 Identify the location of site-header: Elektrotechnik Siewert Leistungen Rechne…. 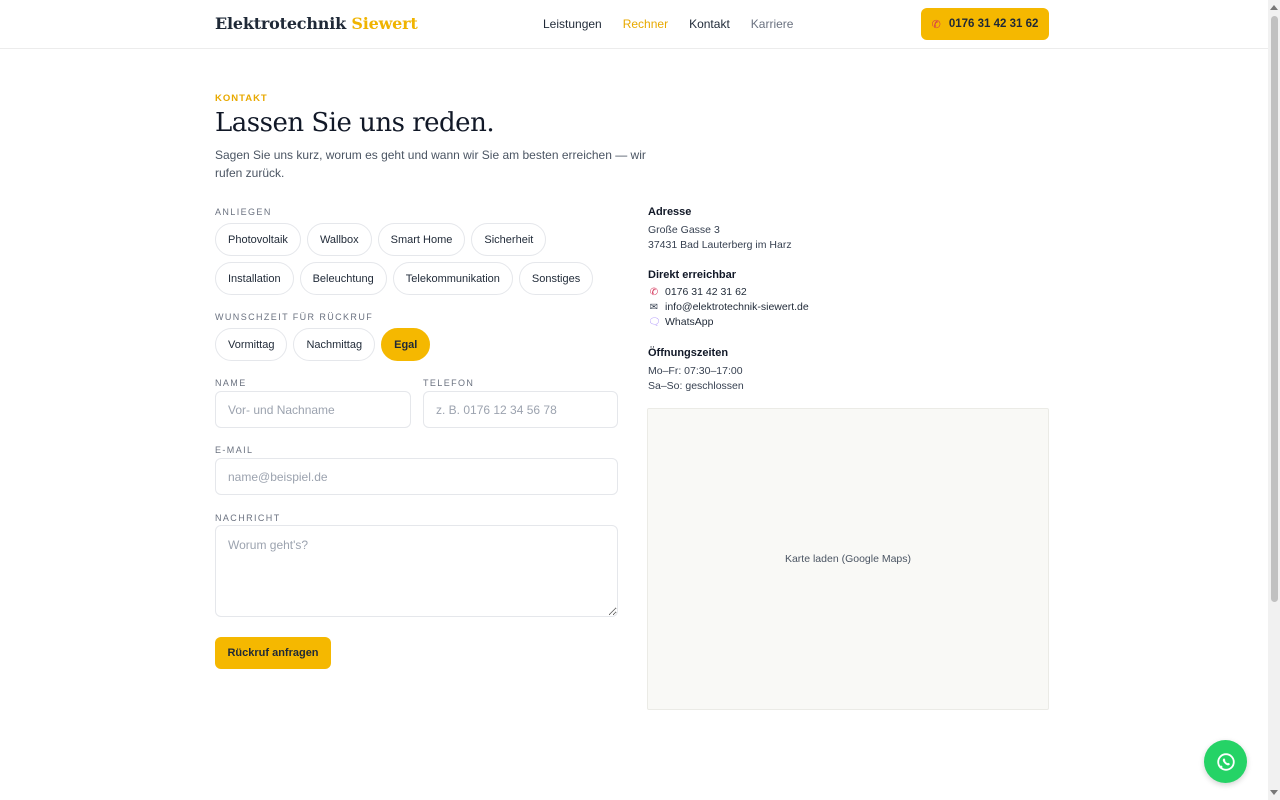
(634, 24).